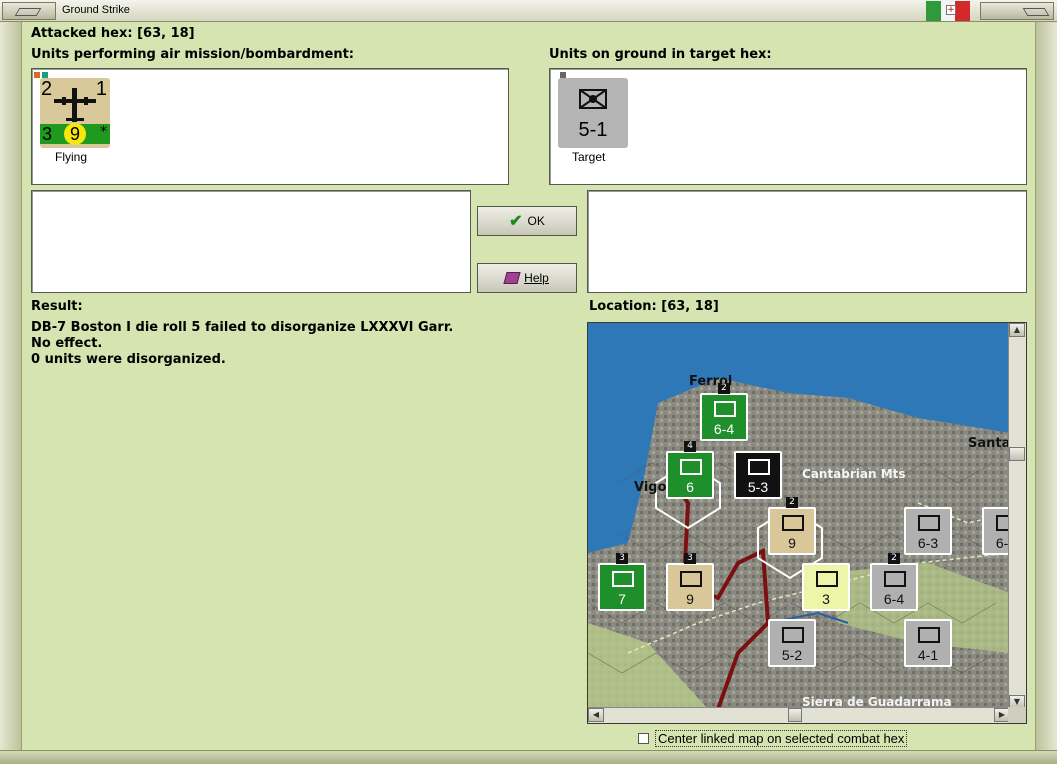 This screenshot has width=1057, height=764. Describe the element at coordinates (781, 738) in the screenshot. I see `center-map-checkbox-label: Center linked map on selected combat hex` at that location.